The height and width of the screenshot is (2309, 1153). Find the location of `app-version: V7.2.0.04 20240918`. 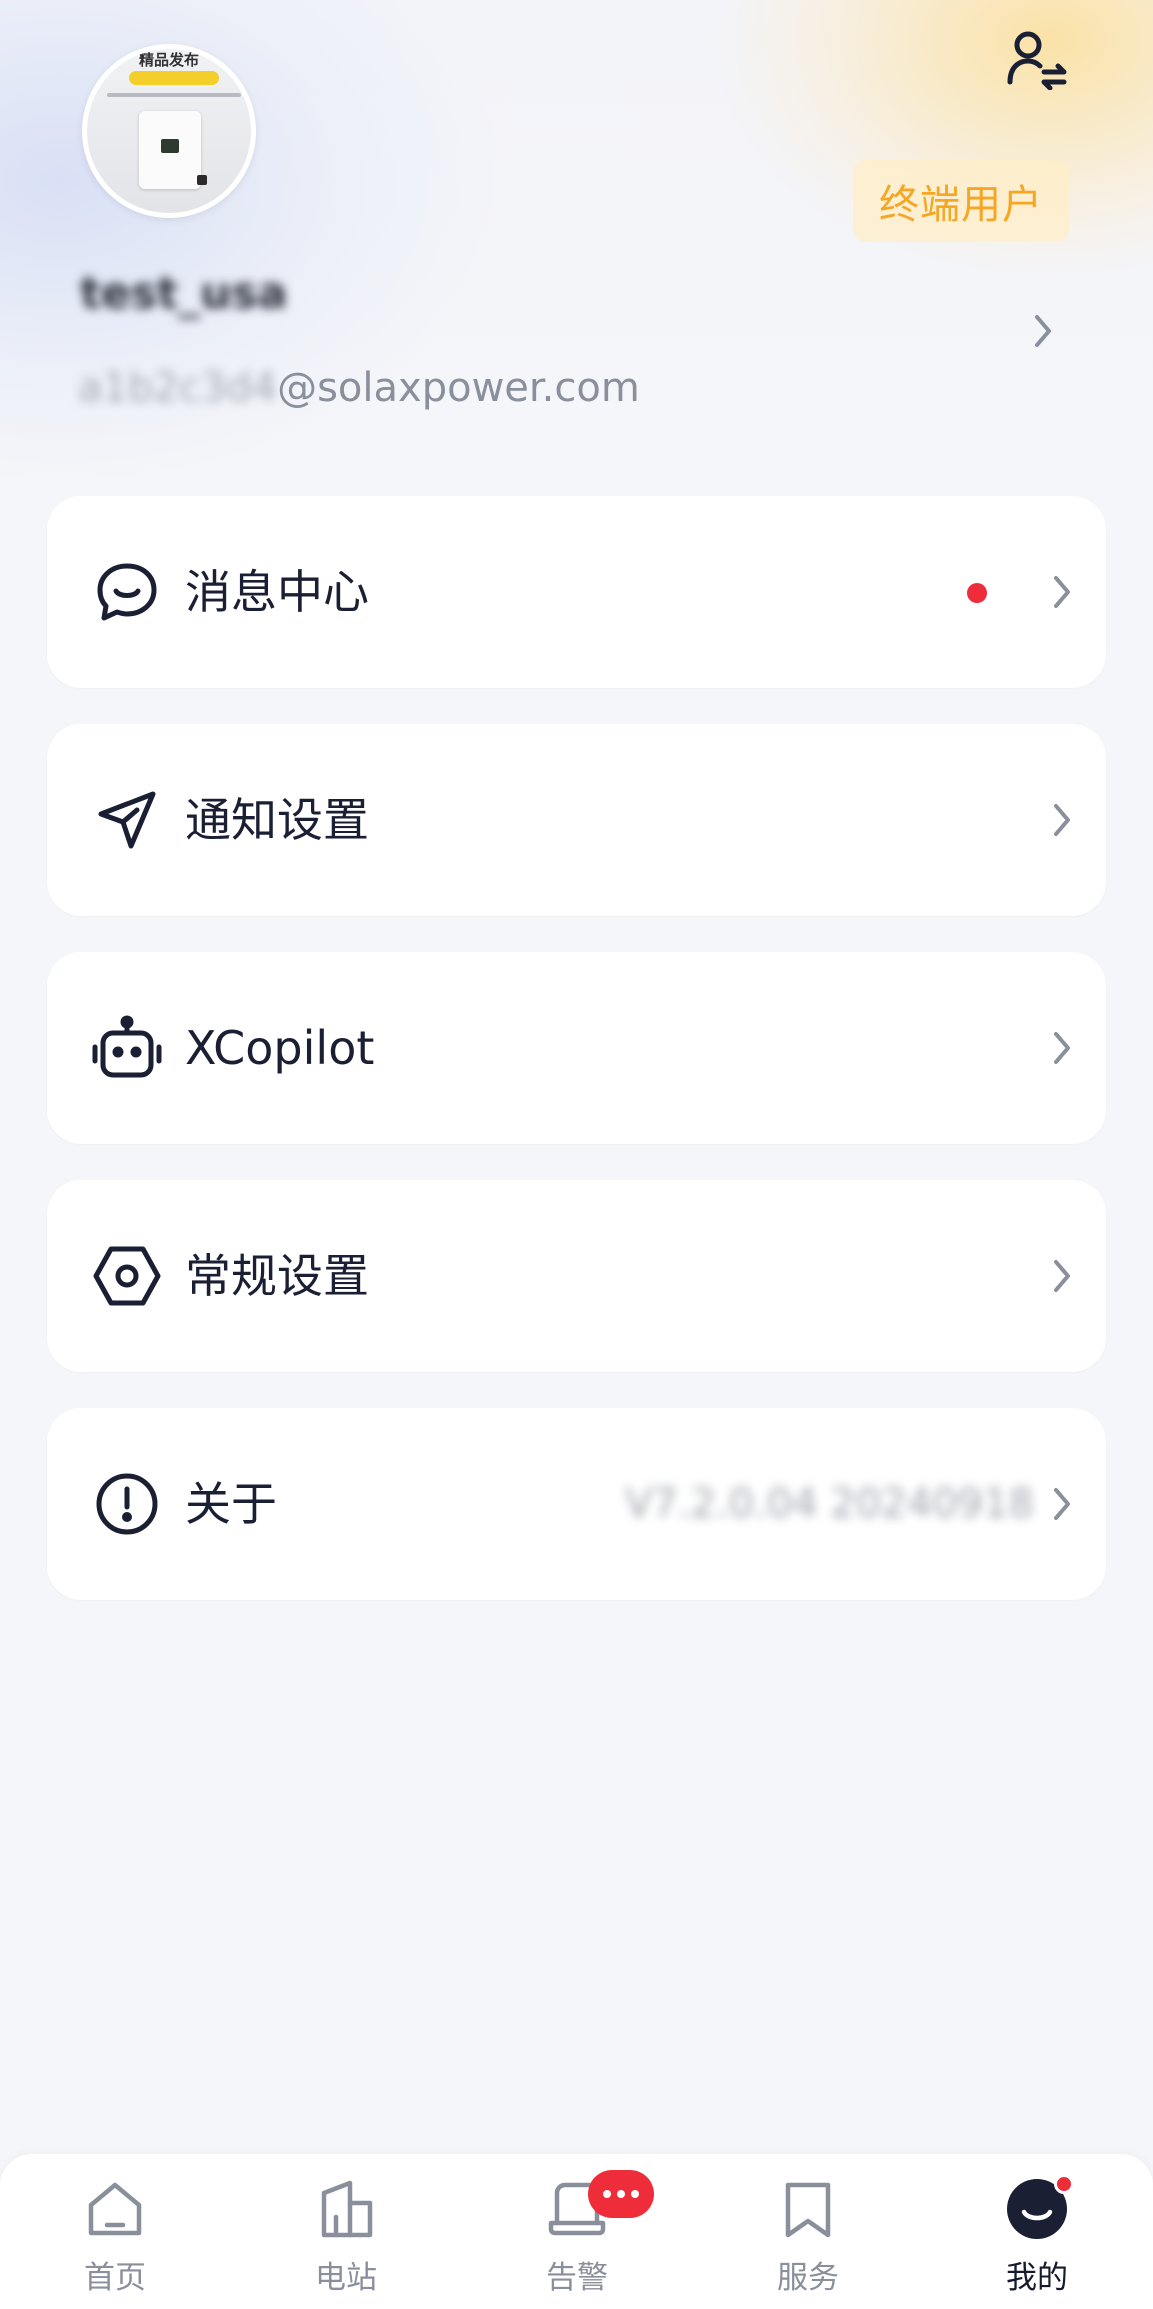

app-version: V7.2.0.04 20240918 is located at coordinates (829, 1504).